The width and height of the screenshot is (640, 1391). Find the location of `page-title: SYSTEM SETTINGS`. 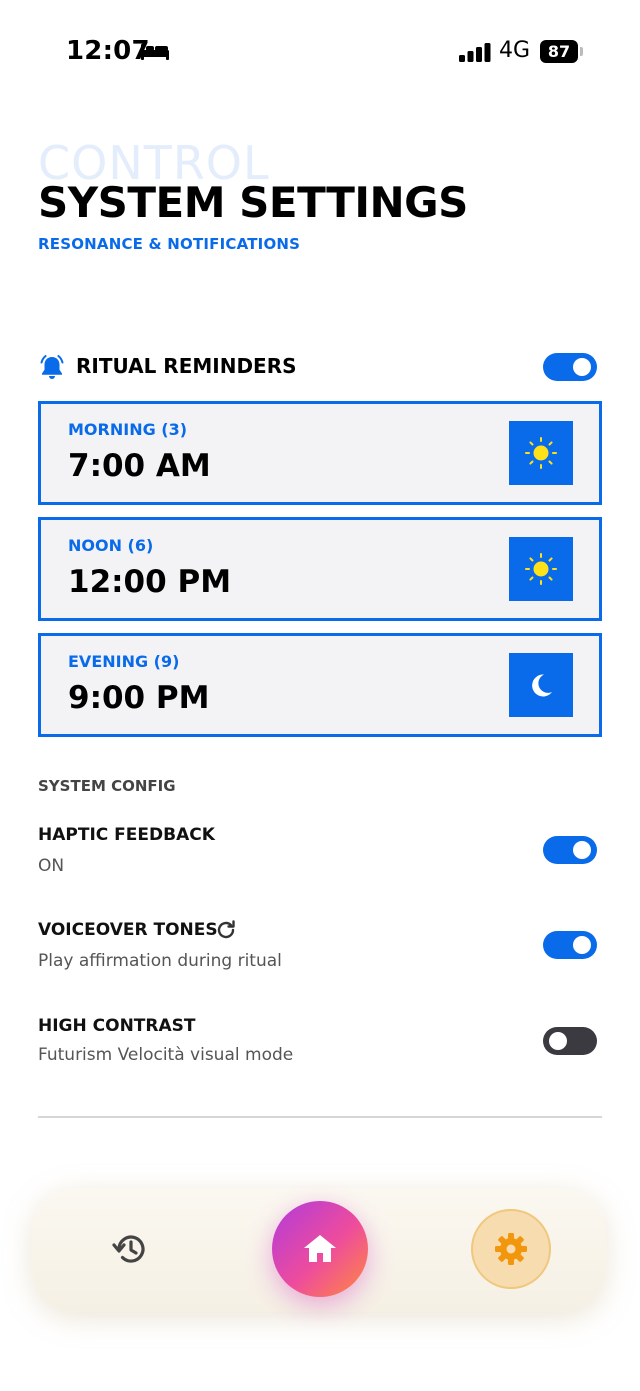

page-title: SYSTEM SETTINGS is located at coordinates (253, 202).